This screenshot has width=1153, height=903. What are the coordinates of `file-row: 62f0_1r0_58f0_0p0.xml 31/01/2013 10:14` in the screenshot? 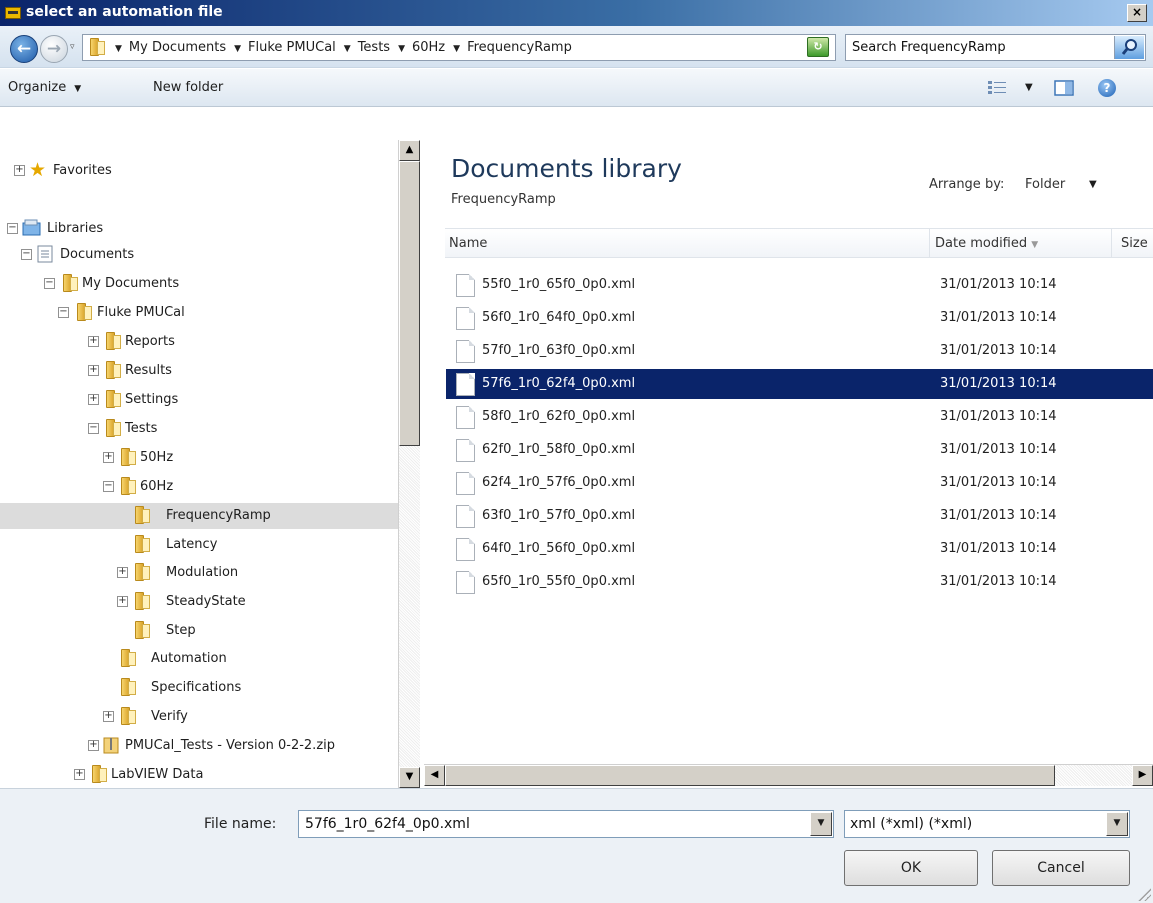 It's located at (799, 450).